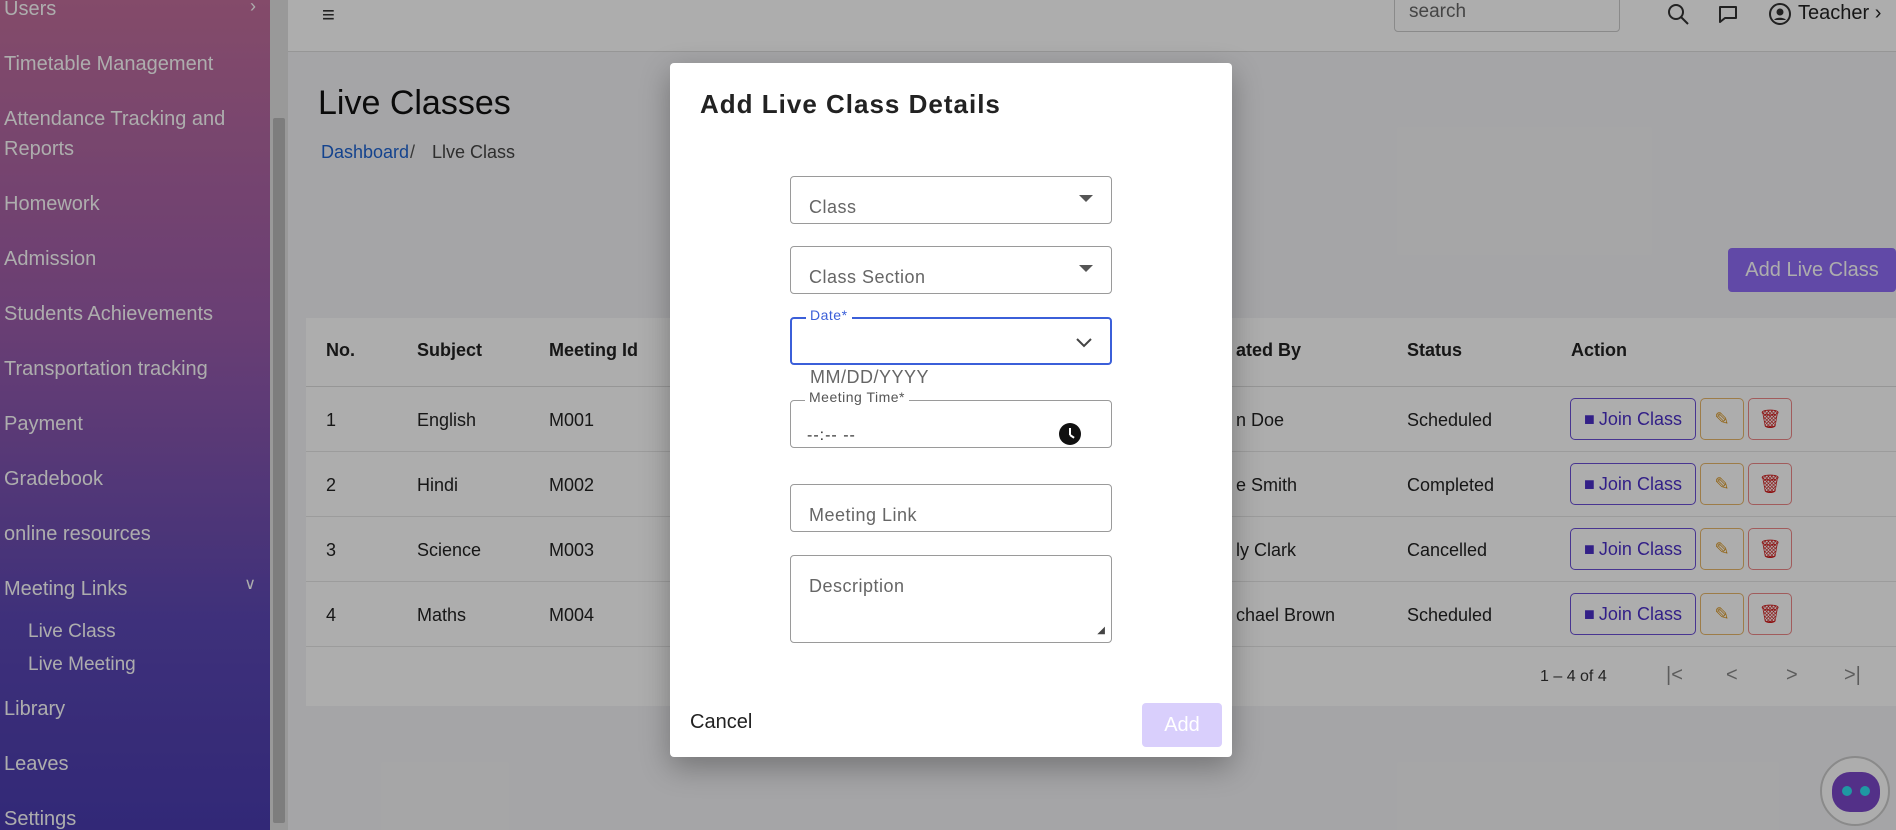 The height and width of the screenshot is (830, 1896). What do you see at coordinates (1182, 725) in the screenshot?
I see `add-button: Add` at bounding box center [1182, 725].